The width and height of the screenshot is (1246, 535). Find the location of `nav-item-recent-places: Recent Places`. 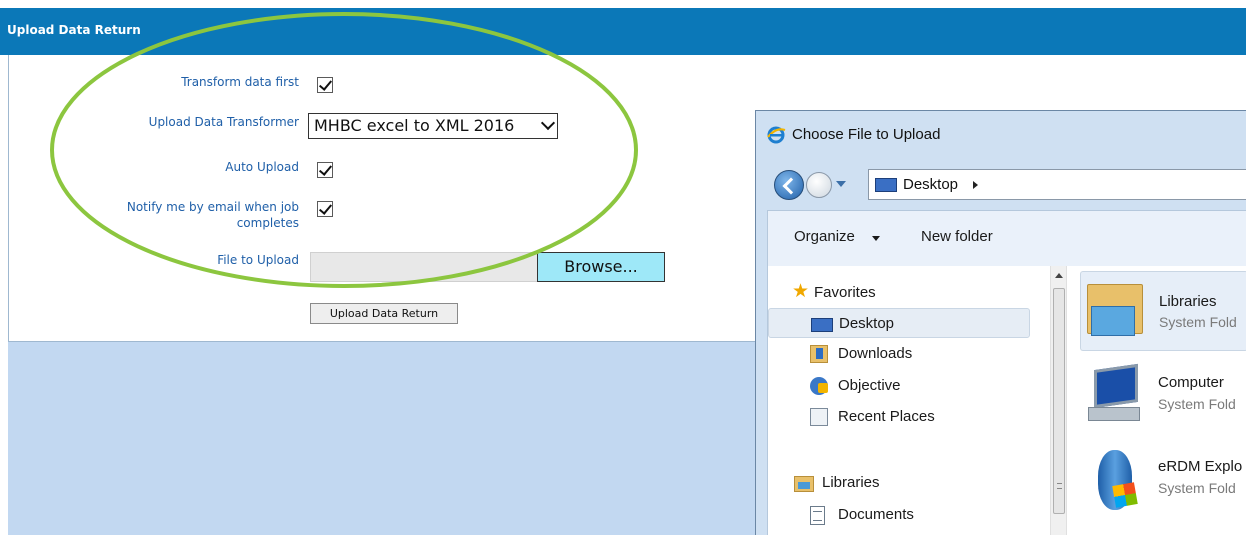

nav-item-recent-places: Recent Places is located at coordinates (899, 417).